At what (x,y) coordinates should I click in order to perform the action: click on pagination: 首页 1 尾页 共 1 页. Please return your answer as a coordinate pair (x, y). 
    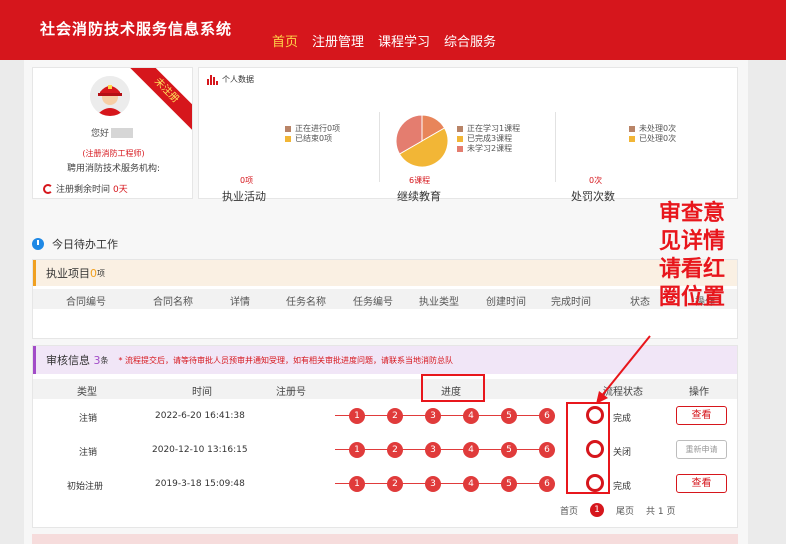
    Looking at the image, I should click on (617, 510).